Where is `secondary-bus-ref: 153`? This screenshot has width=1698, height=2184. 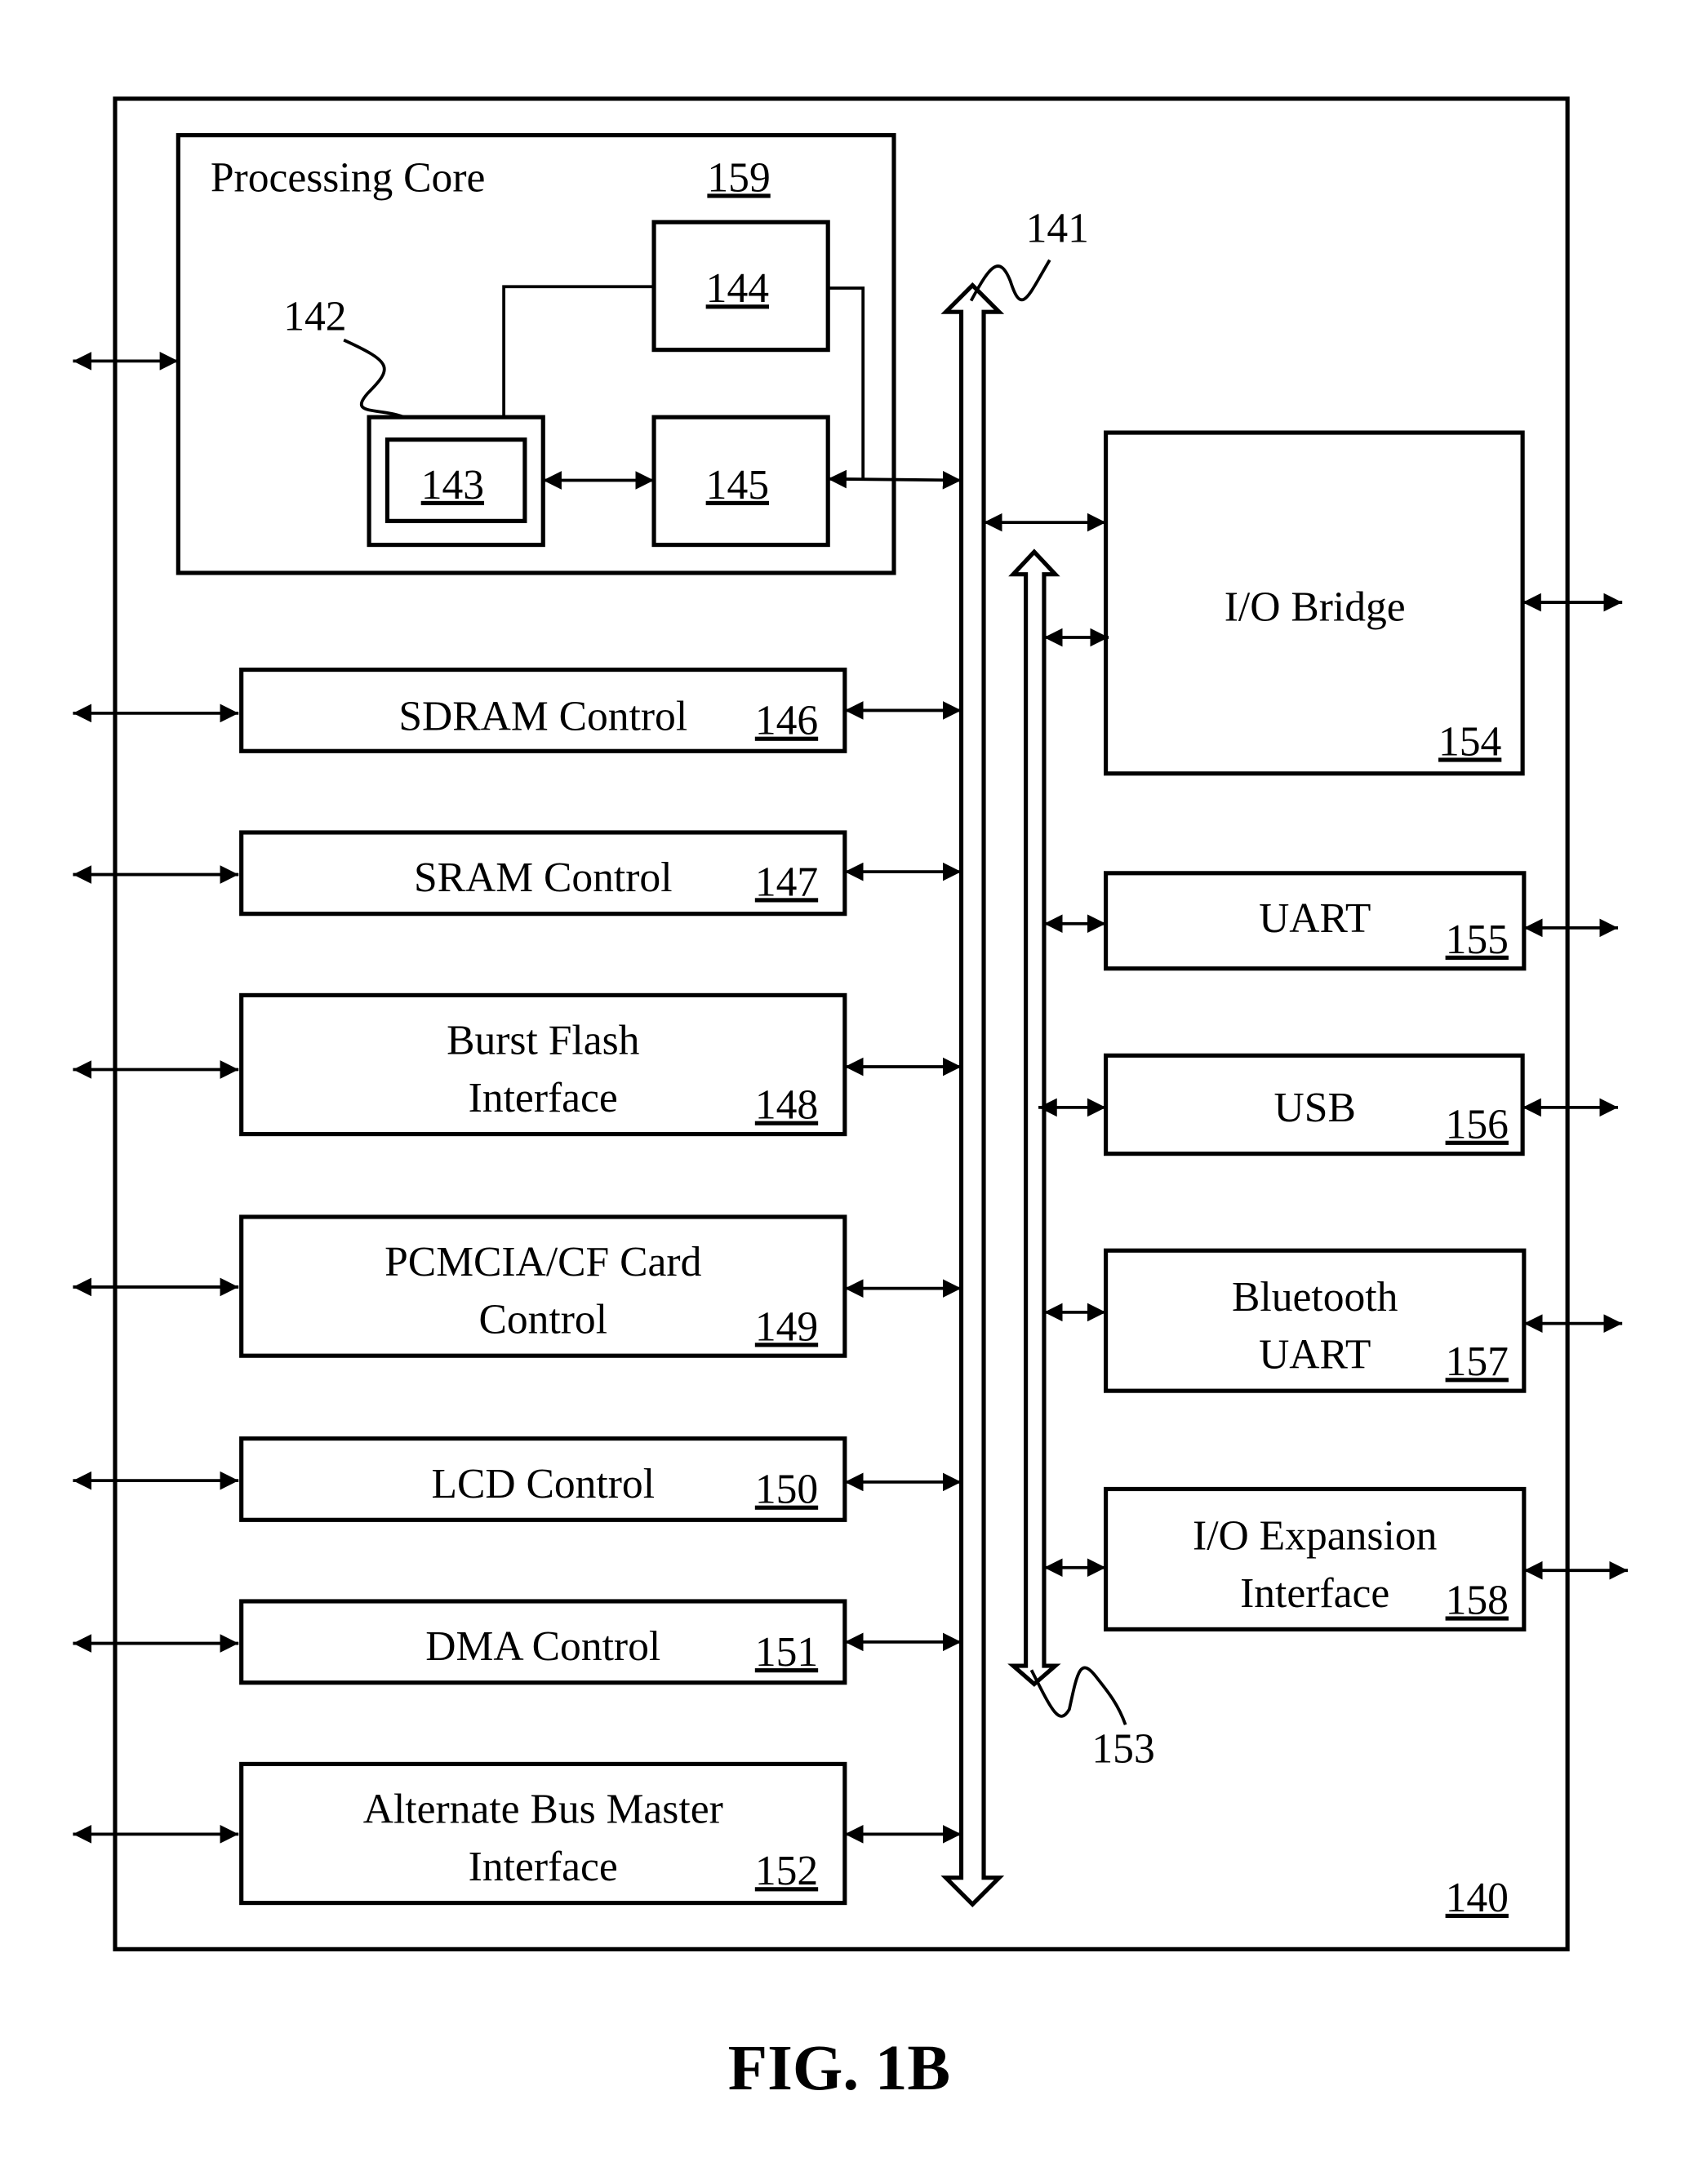
secondary-bus-ref: 153 is located at coordinates (1122, 1750).